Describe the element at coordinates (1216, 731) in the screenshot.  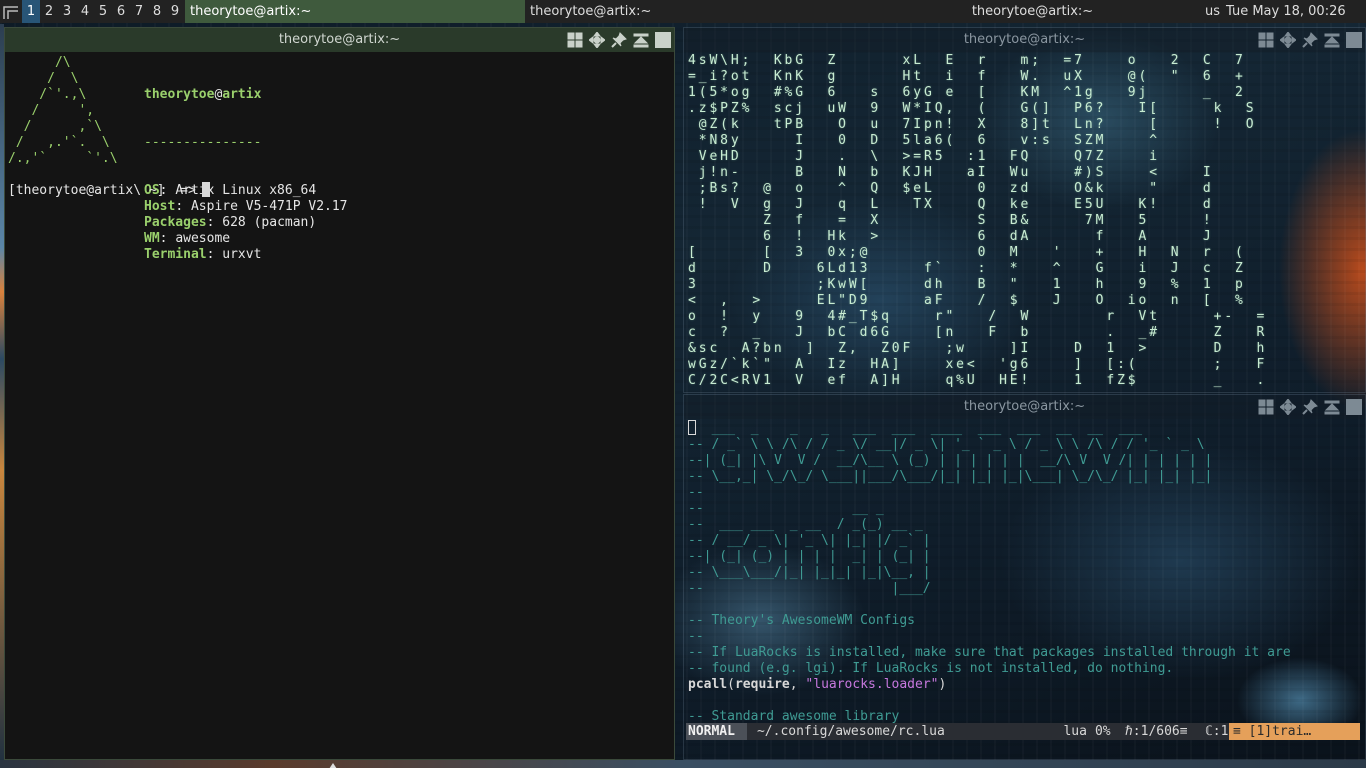
I see `vim-column: ℂ:1` at that location.